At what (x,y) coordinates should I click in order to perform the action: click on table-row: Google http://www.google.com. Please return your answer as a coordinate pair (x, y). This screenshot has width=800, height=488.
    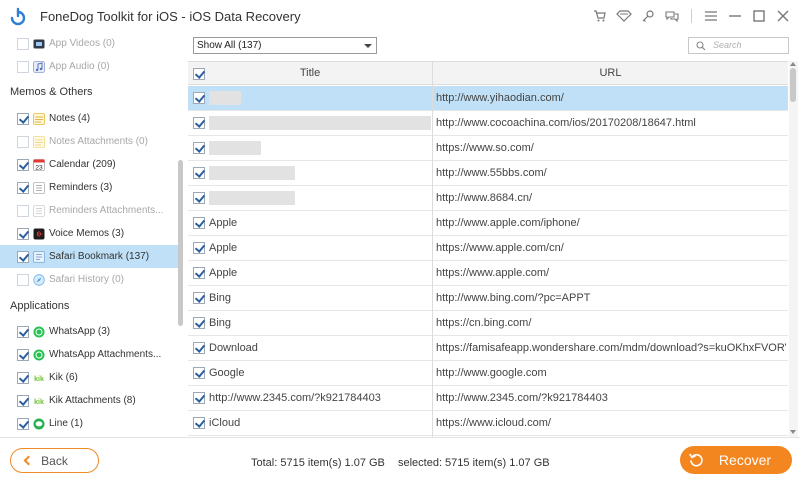
    Looking at the image, I should click on (488, 373).